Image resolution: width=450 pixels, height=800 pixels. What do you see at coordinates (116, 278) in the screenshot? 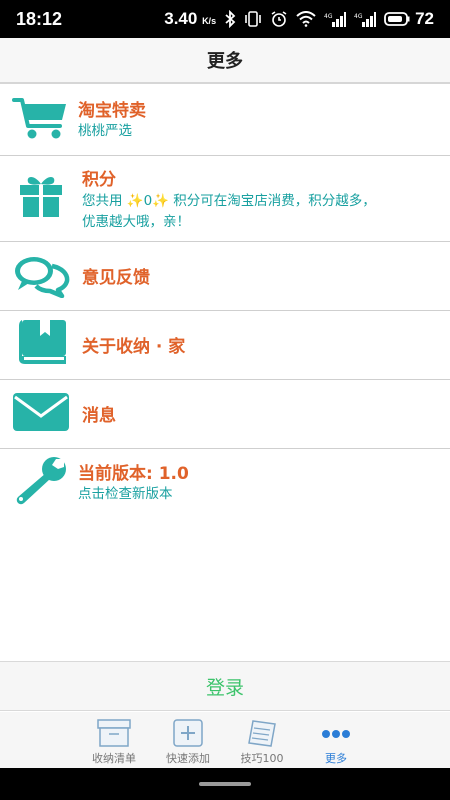
I see `menu-item-feedback-label: 意见反馈` at bounding box center [116, 278].